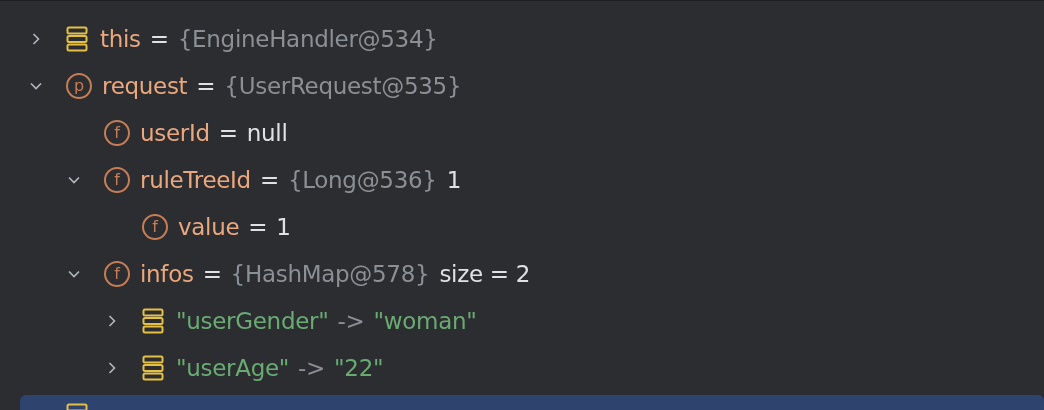 The image size is (1044, 410). What do you see at coordinates (425, 320) in the screenshot?
I see `map-value: "woman"` at bounding box center [425, 320].